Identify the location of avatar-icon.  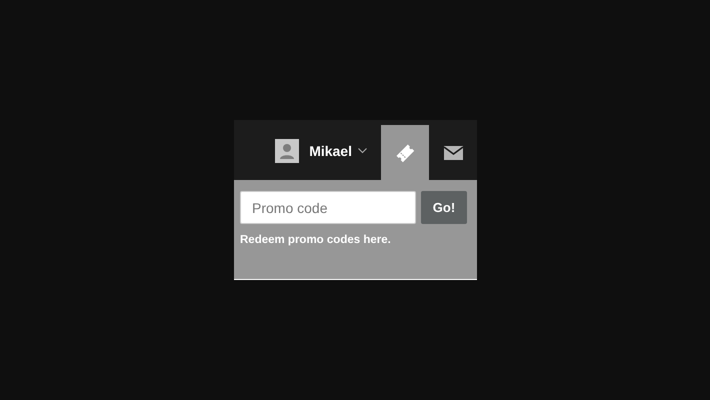
(287, 150).